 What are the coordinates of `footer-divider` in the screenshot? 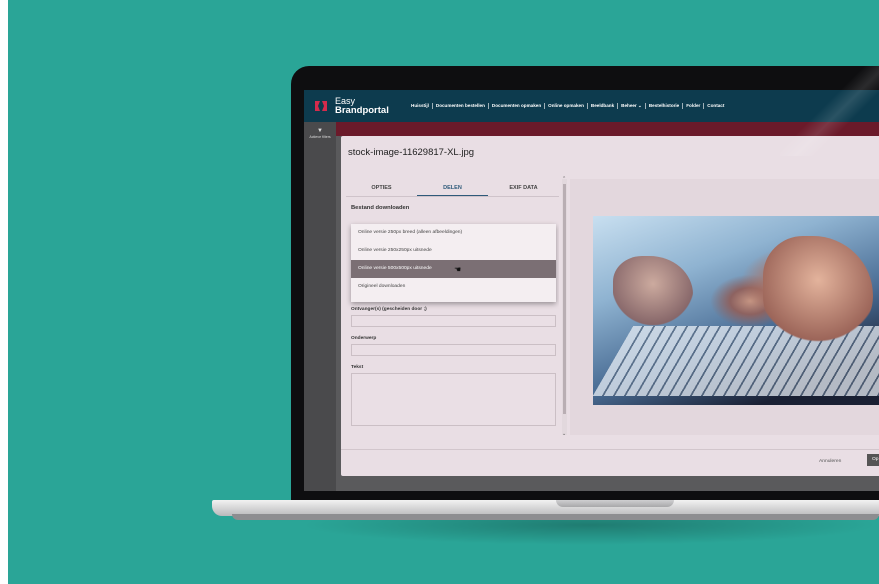 It's located at (610, 449).